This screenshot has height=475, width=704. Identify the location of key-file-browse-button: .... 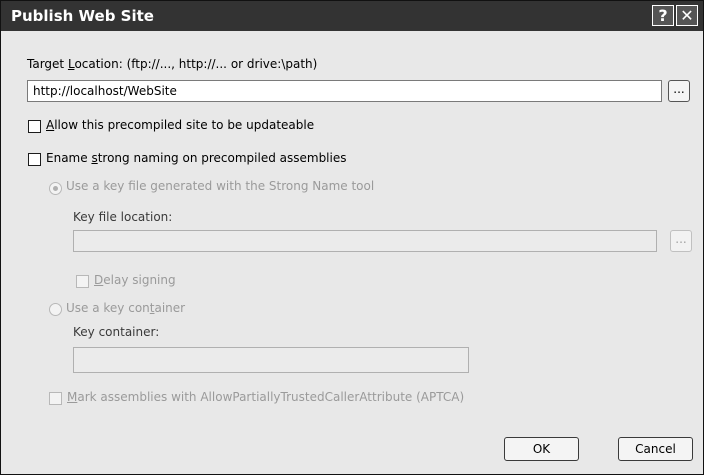
(681, 241).